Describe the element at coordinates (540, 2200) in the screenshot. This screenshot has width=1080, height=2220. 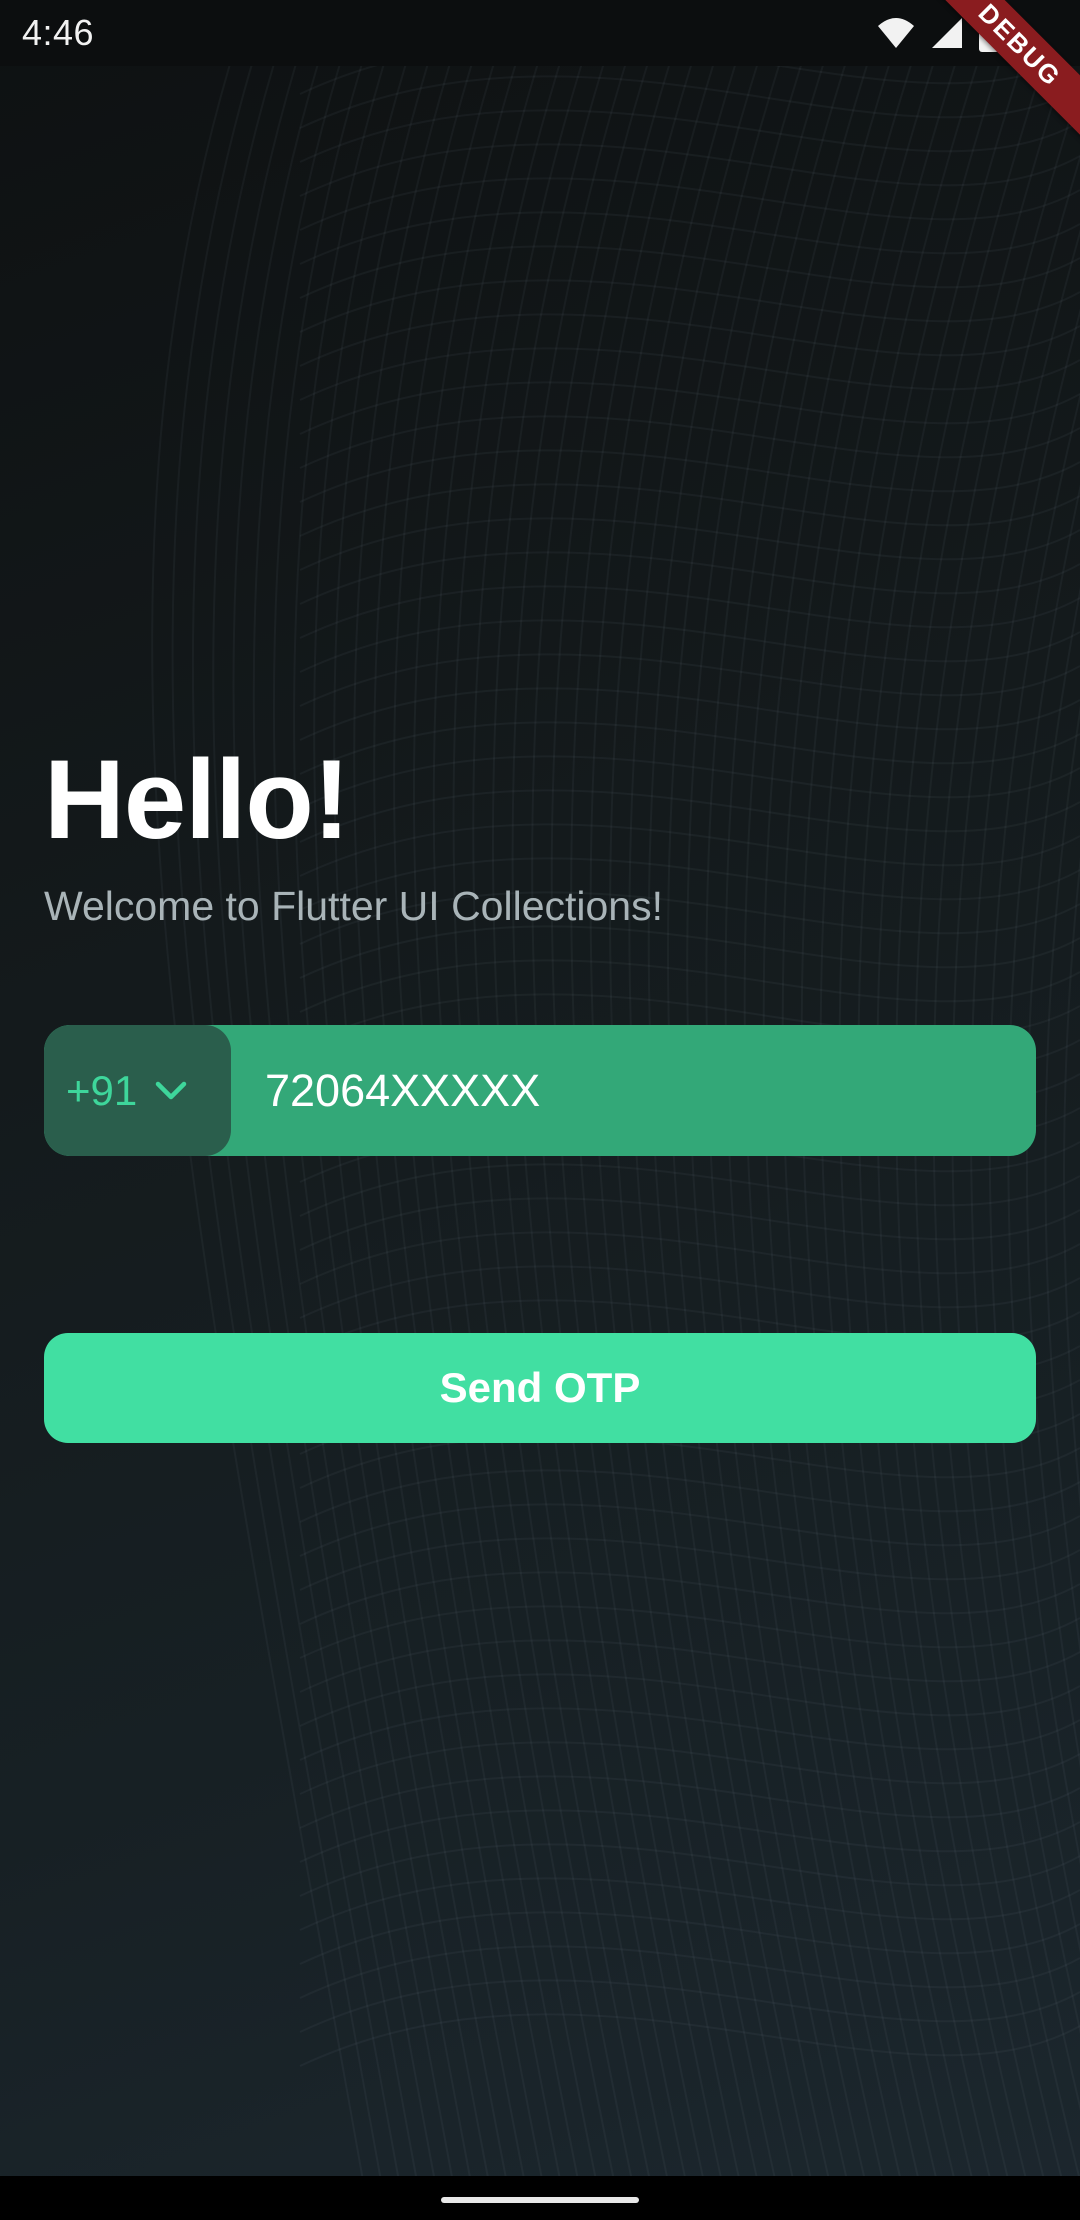
I see `home-indicator` at that location.